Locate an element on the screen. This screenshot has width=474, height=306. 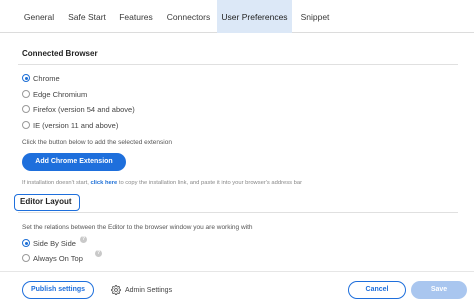
click-here-link: click here is located at coordinates (103, 183).